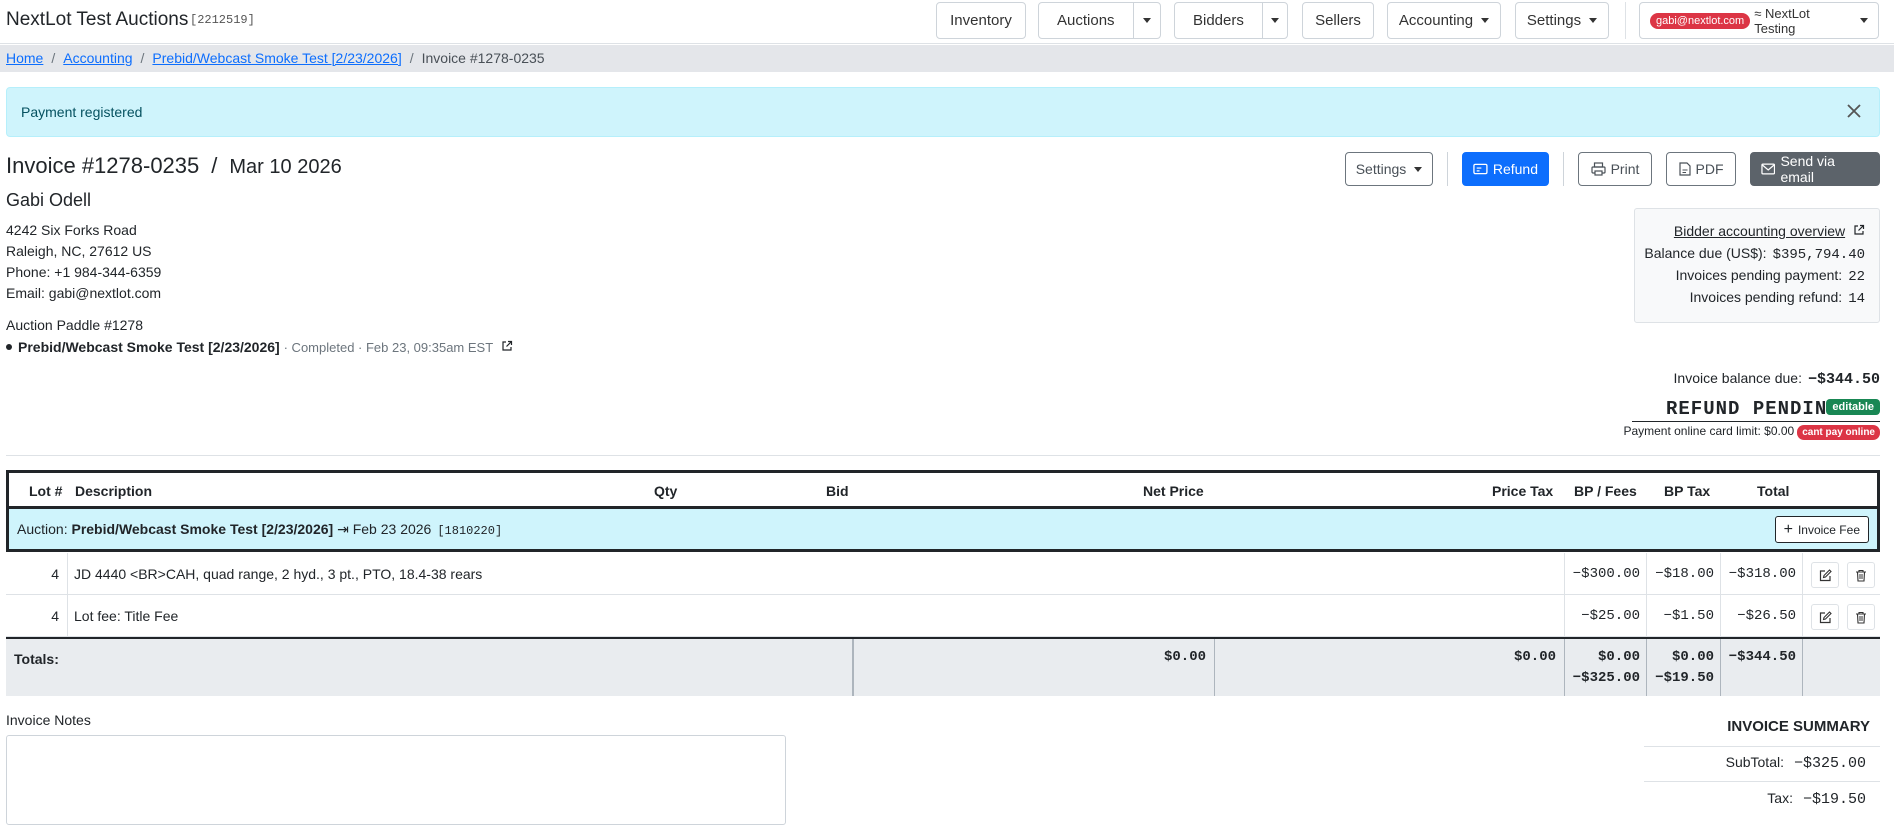 The width and height of the screenshot is (1894, 826). I want to click on group-date: ⇥ Feb 23 2026, so click(384, 529).